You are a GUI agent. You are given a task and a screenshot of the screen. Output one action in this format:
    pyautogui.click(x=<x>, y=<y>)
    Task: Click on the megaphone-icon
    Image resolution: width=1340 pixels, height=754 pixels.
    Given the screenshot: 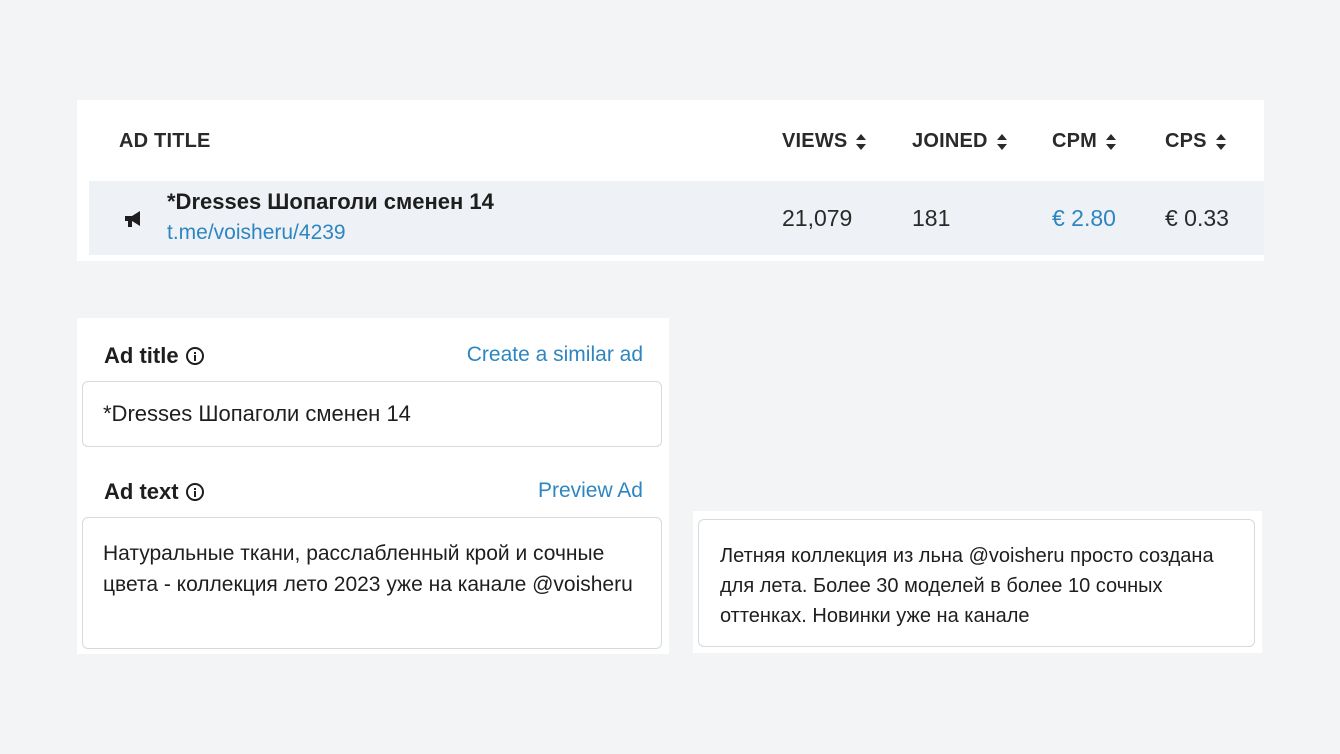 What is the action you would take?
    pyautogui.click(x=132, y=219)
    